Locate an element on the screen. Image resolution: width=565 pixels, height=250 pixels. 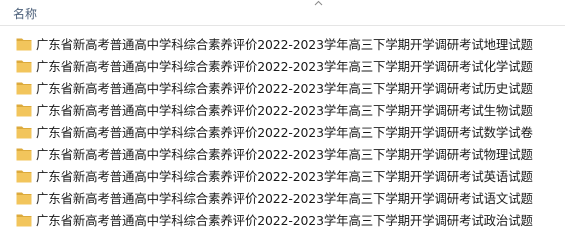
column-header-bar: 名称 is located at coordinates (282, 13).